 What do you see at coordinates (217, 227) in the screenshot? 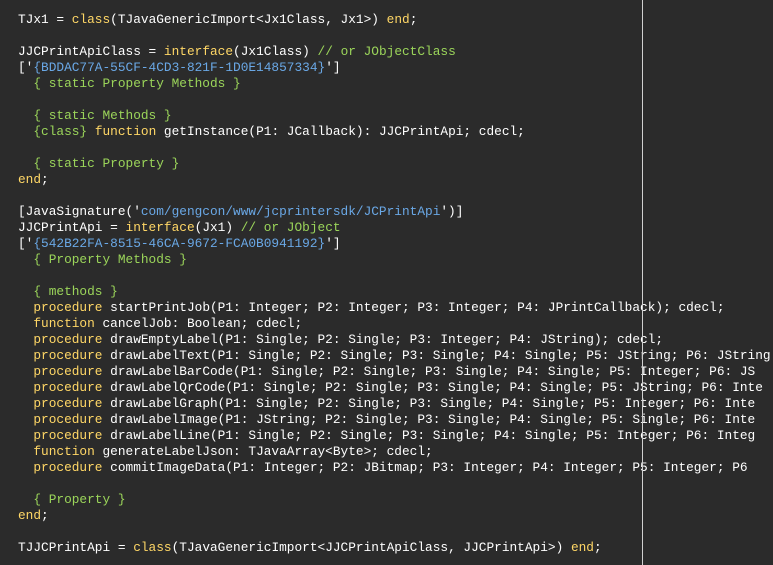
I see `code-token: (Jx1)` at bounding box center [217, 227].